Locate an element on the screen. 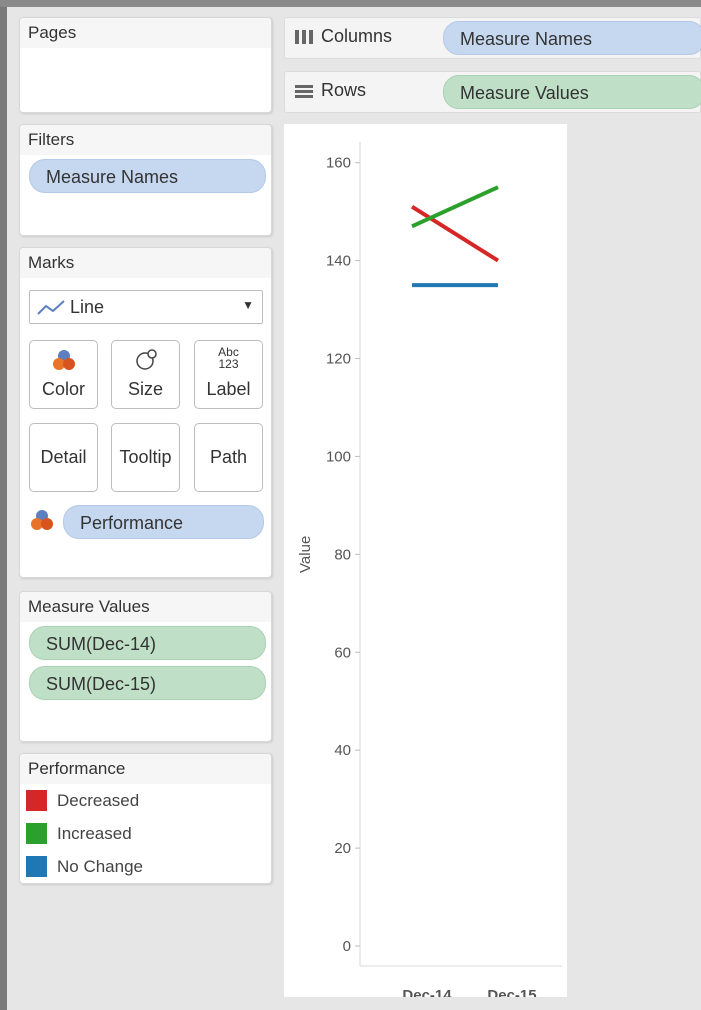 The image size is (701, 1010). columns-shelf-label: Columns is located at coordinates (357, 36).